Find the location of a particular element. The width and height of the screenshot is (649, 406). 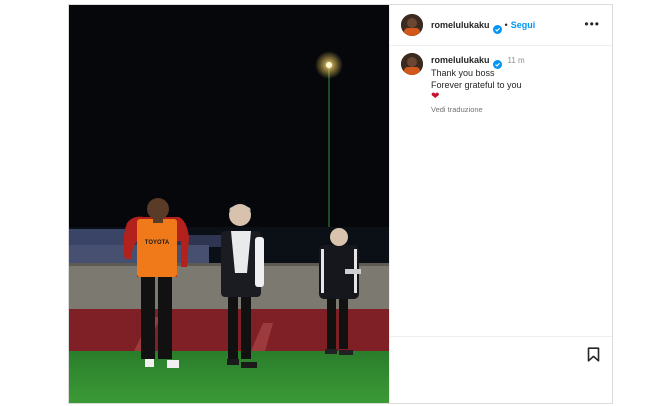

caption-username: romelulukaku is located at coordinates (460, 60).